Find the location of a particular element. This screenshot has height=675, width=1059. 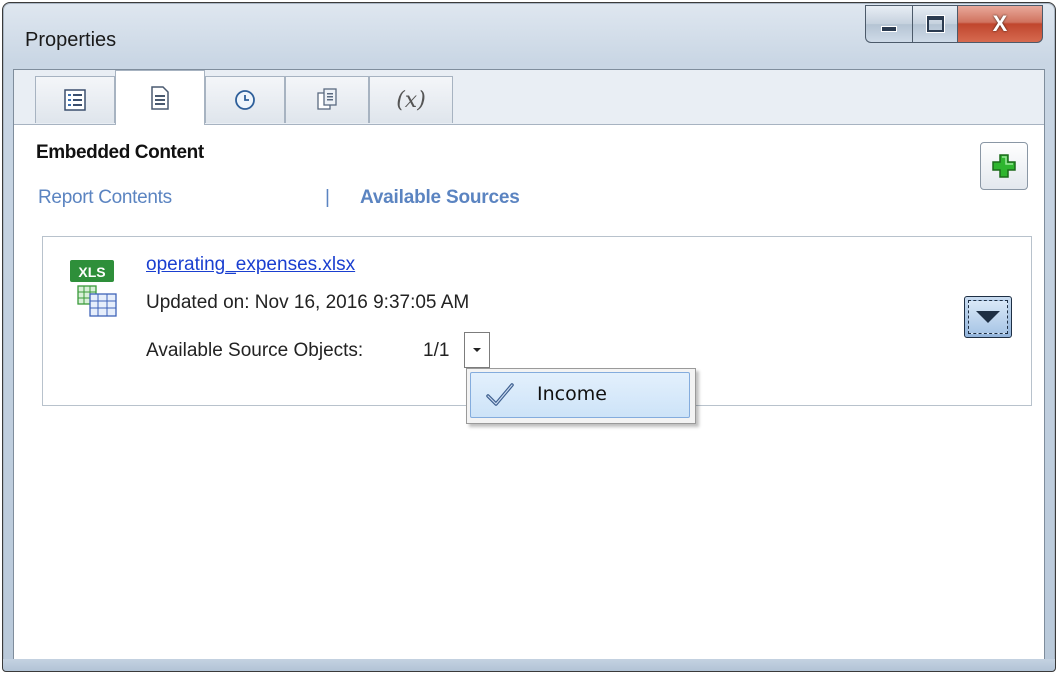

plus-icon is located at coordinates (1004, 166).